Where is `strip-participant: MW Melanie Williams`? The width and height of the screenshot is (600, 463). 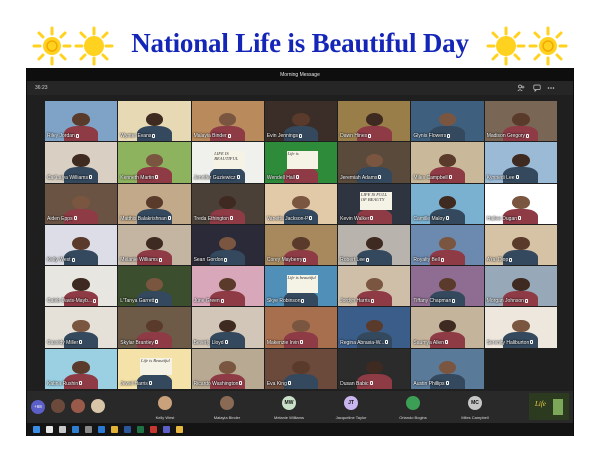 strip-participant: MW Melanie Williams is located at coordinates (289, 407).